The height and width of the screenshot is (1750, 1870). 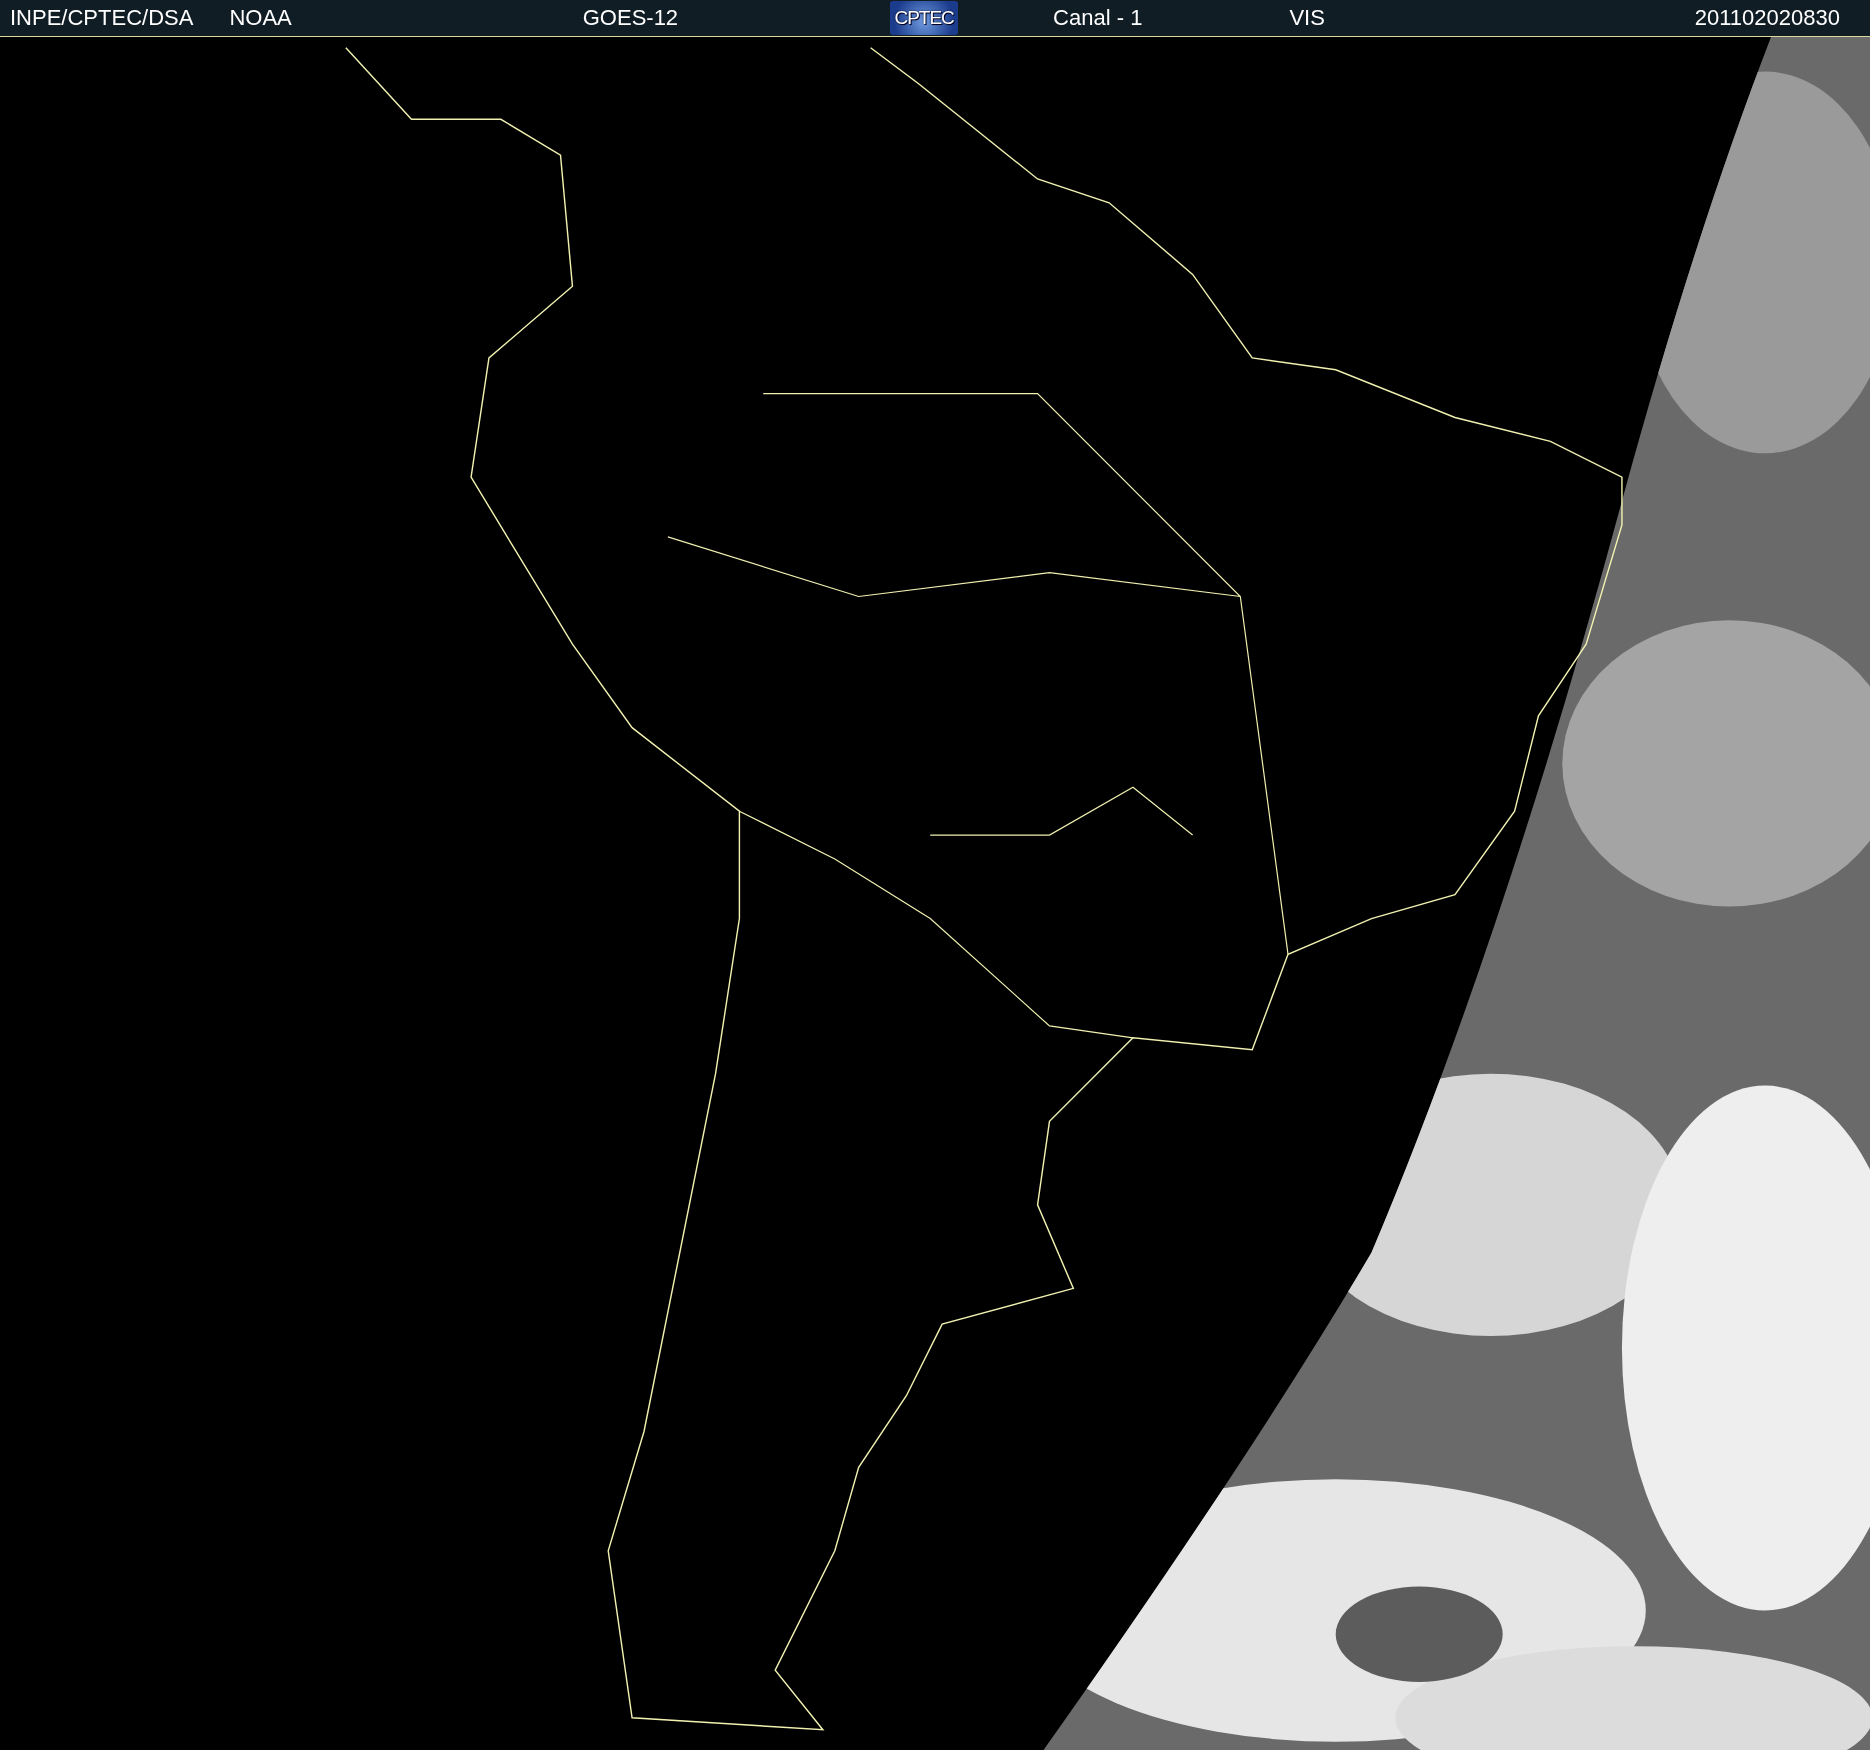 I want to click on satellite-label: GOES-12, so click(x=630, y=18).